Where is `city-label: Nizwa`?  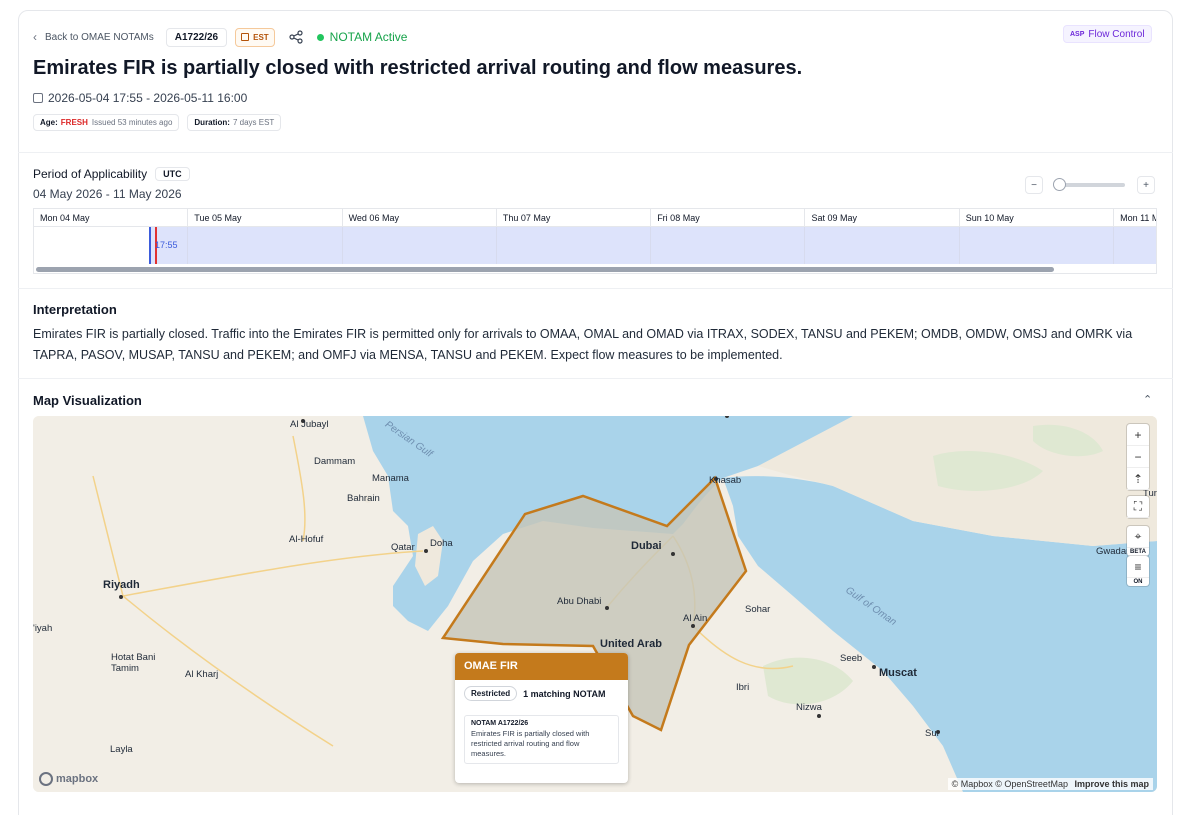
city-label: Nizwa is located at coordinates (809, 707).